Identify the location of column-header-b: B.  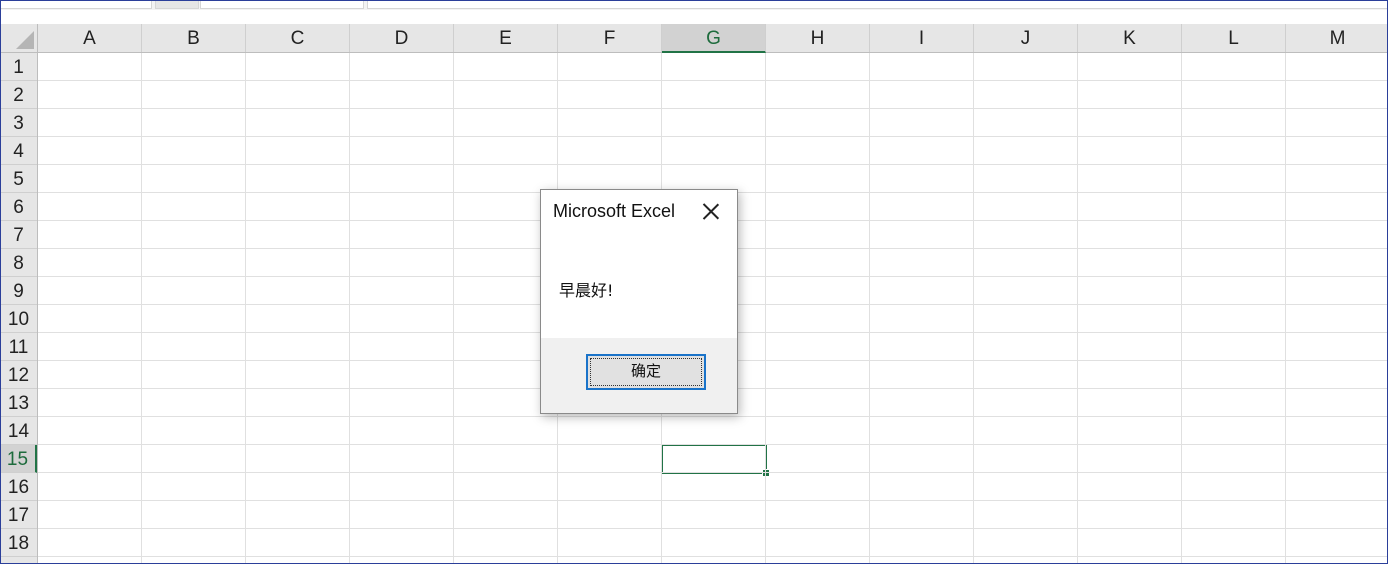
(194, 38).